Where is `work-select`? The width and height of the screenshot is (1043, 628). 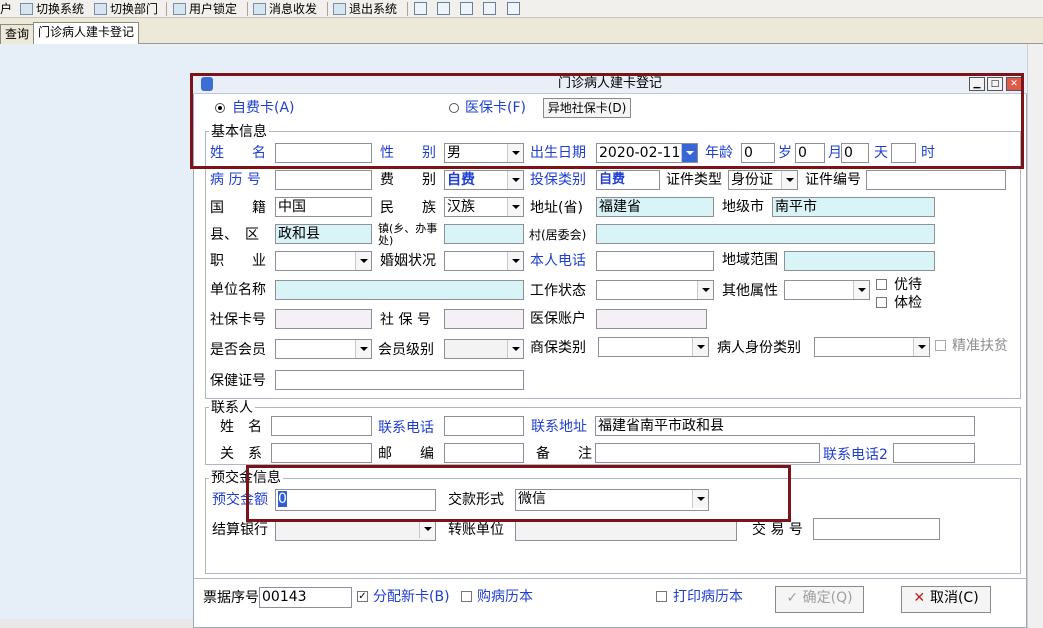 work-select is located at coordinates (655, 290).